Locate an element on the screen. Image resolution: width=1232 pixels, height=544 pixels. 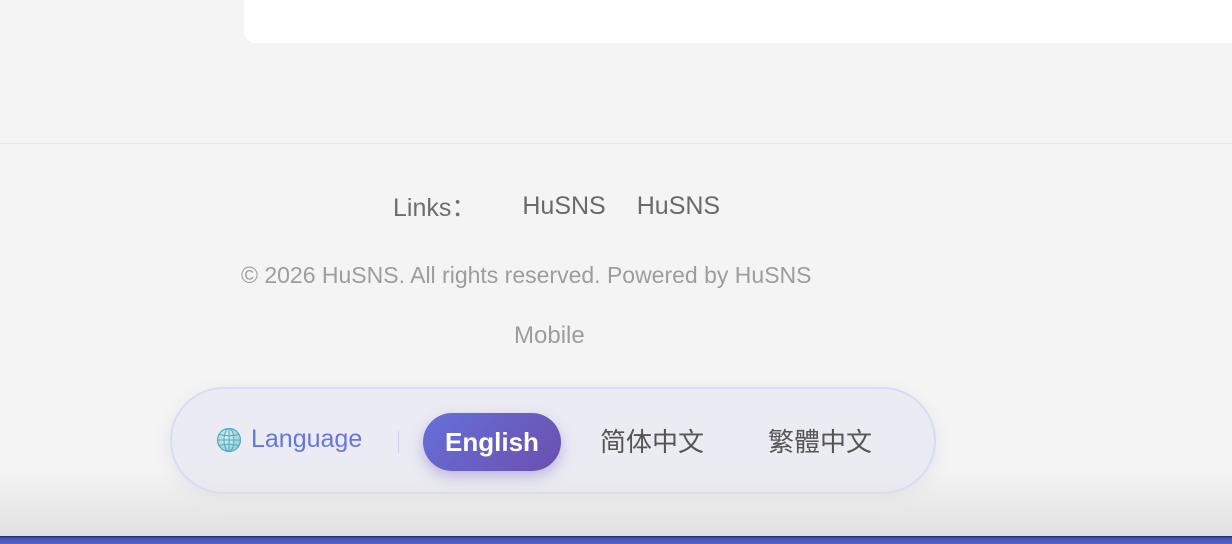
language-label: Language is located at coordinates (289, 439).